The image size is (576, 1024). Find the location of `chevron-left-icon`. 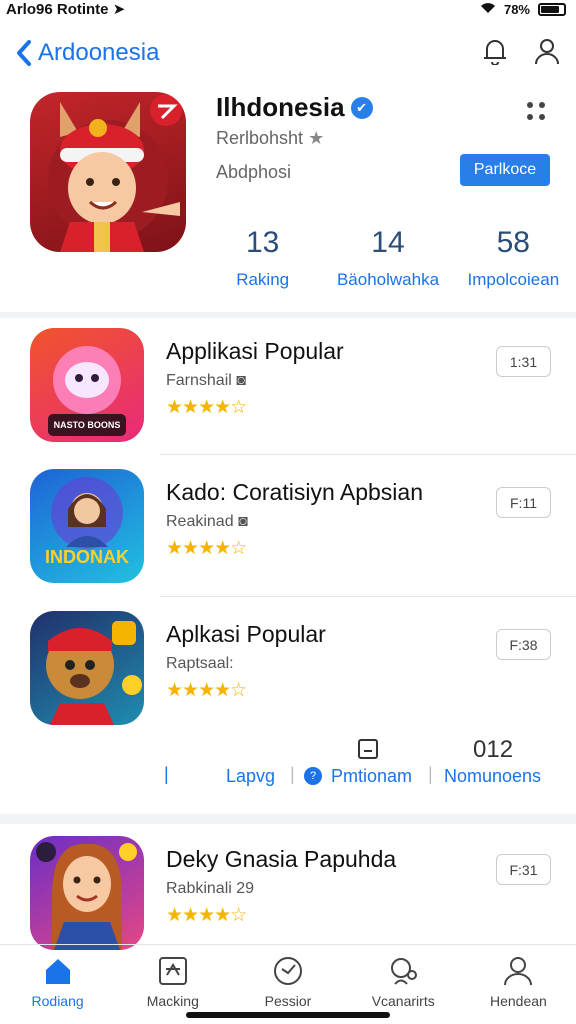

chevron-left-icon is located at coordinates (24, 53).